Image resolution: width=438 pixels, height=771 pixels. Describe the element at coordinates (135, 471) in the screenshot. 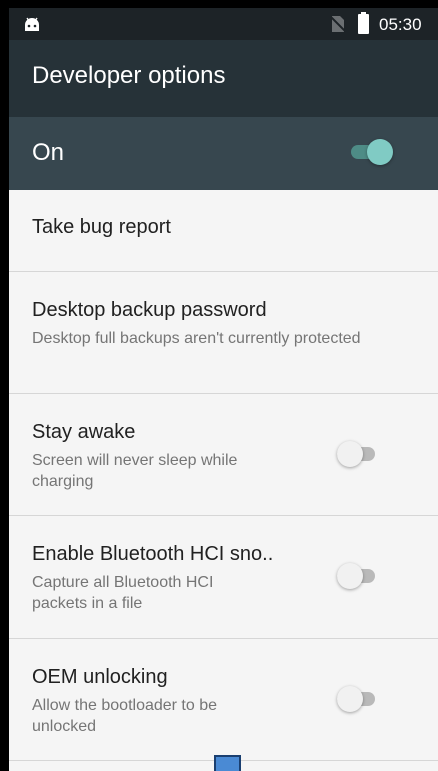

I see `setting-summary: Screen will never sleep while charging` at that location.